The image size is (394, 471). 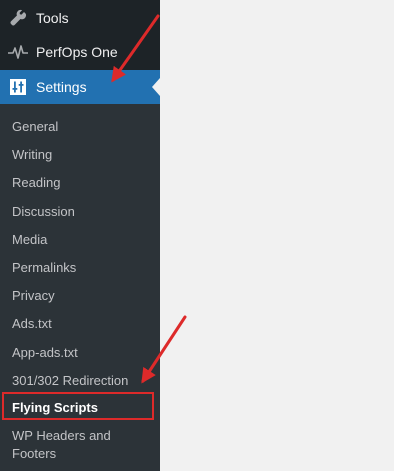 I want to click on submenu-item-flying-scripts: Flying Scripts, so click(x=82, y=408).